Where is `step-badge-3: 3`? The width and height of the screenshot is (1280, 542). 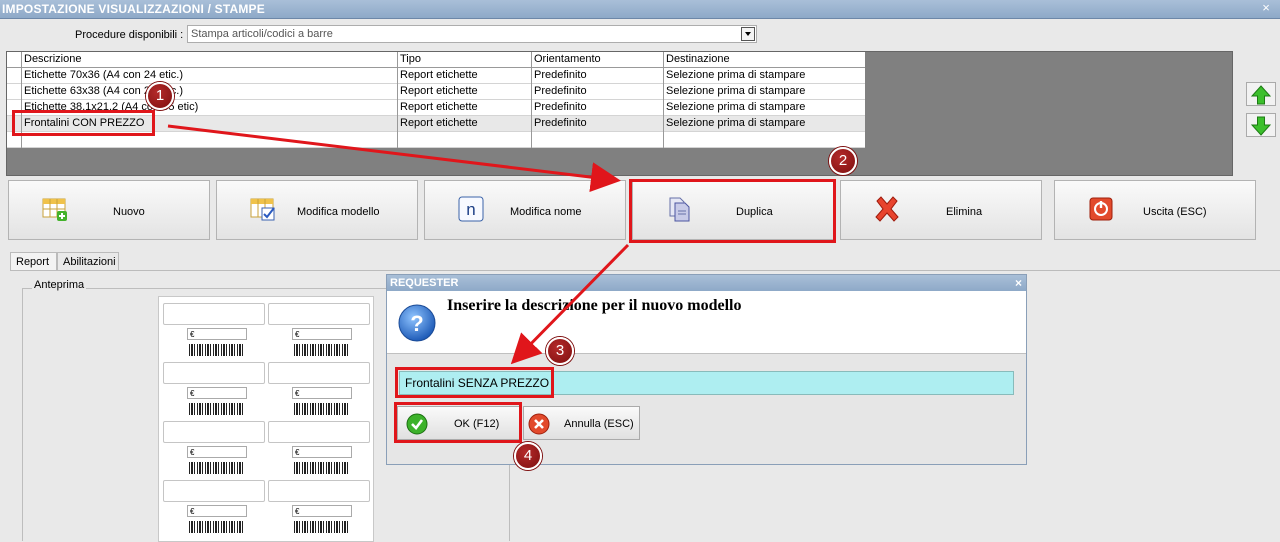 step-badge-3: 3 is located at coordinates (560, 351).